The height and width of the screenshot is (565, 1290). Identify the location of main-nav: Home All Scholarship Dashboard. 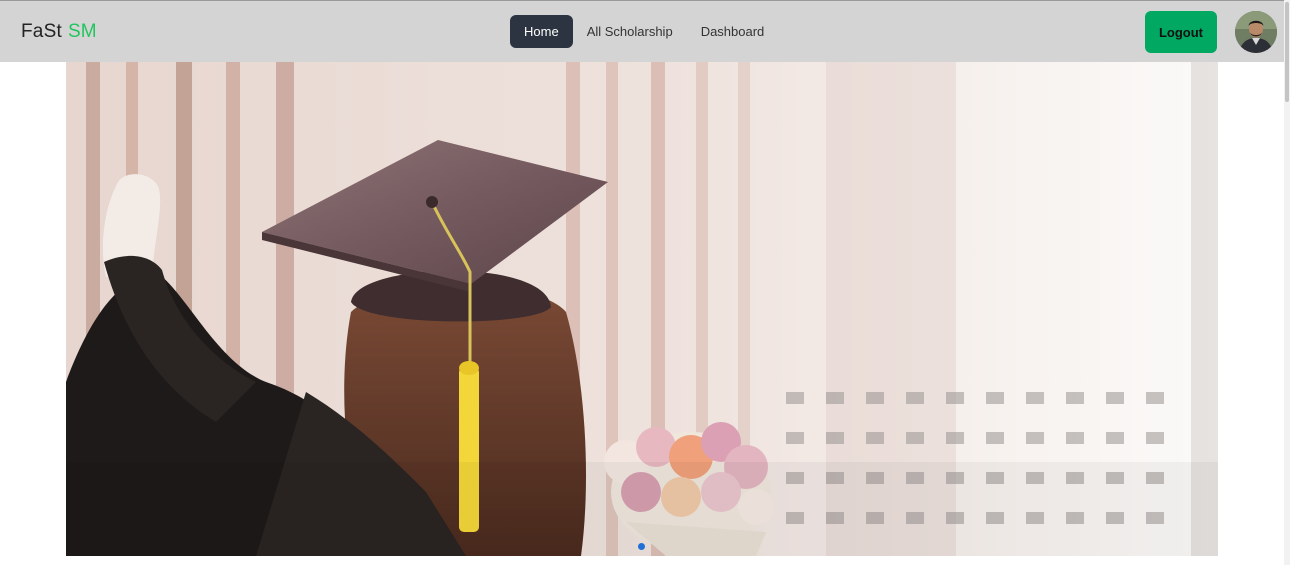
(644, 31).